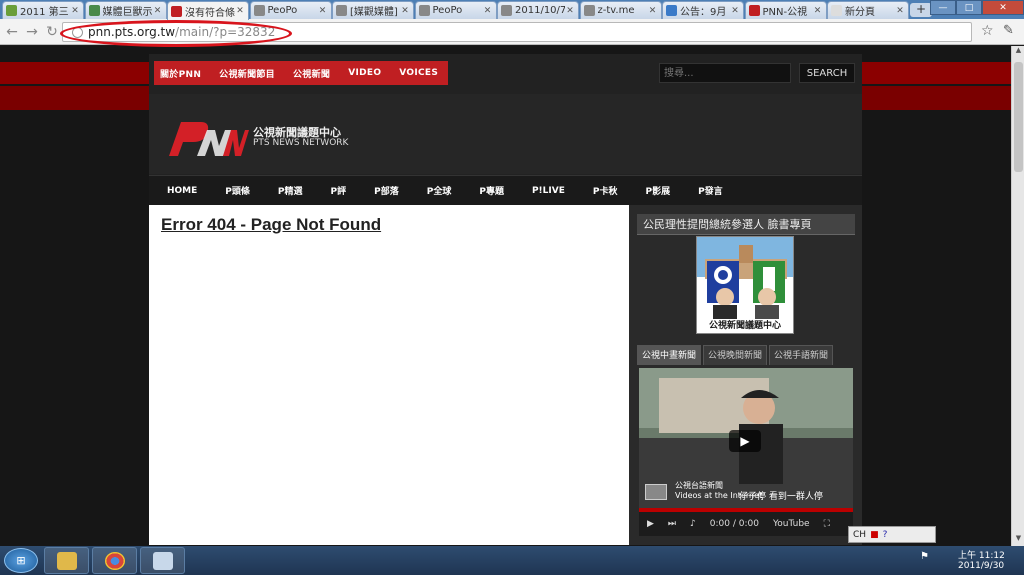  I want to click on browser-tab: z-tv.me ✕, so click(620, 10).